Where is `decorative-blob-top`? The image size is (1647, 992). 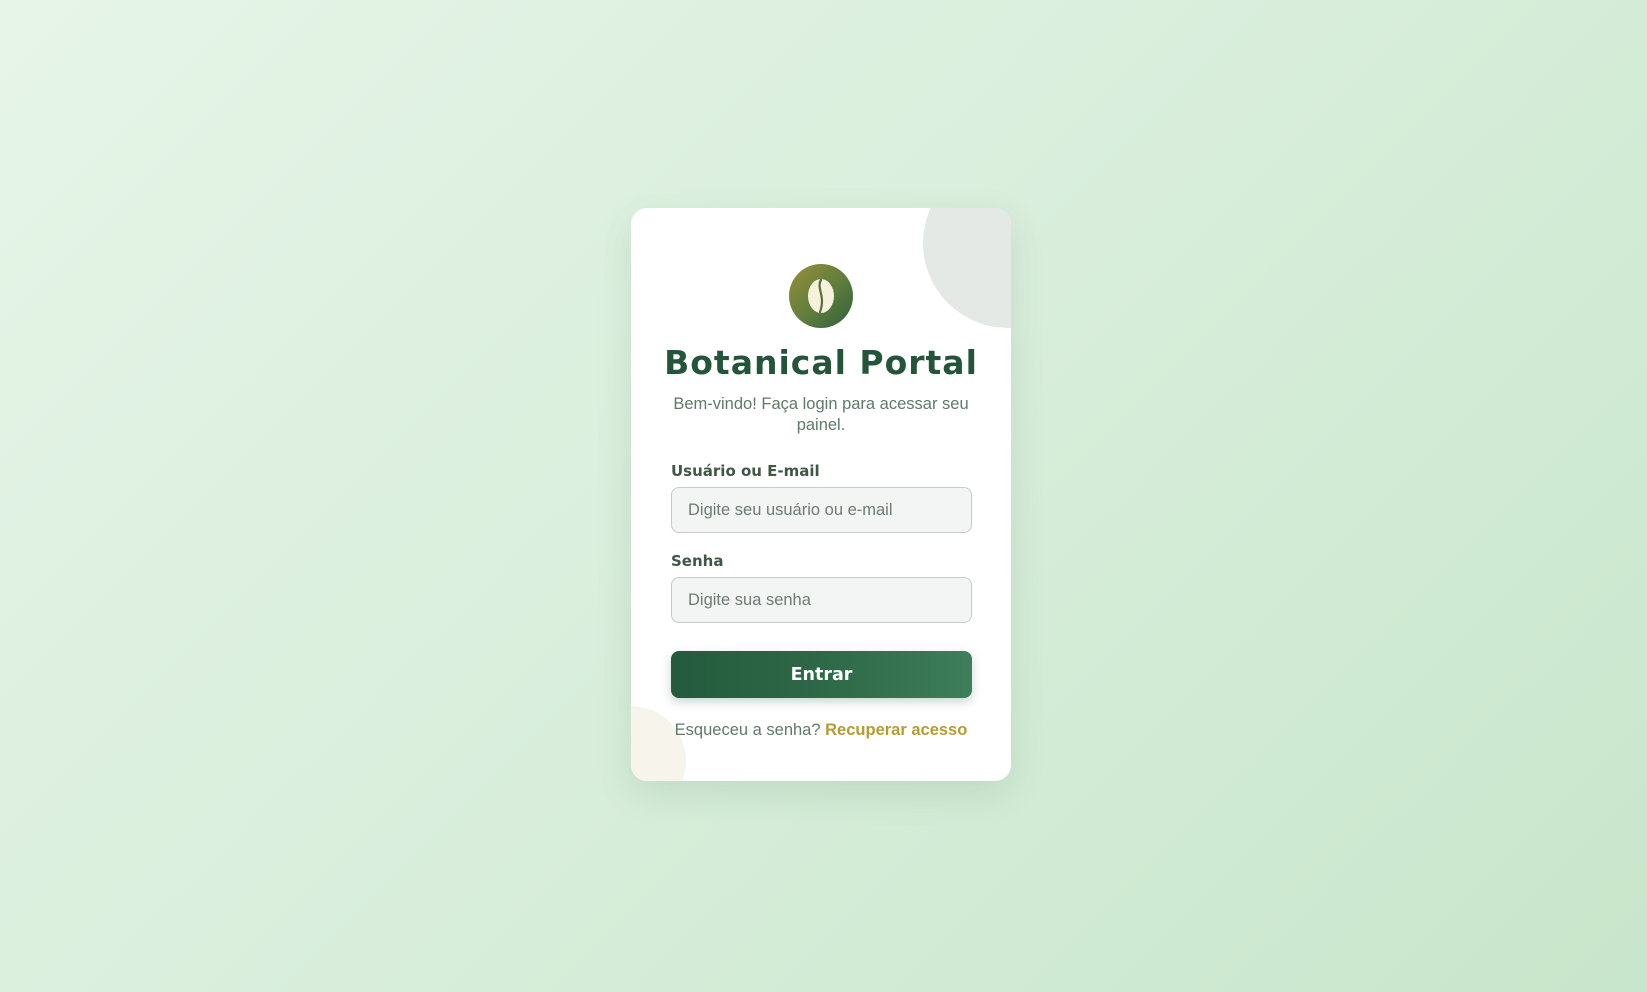
decorative-blob-top is located at coordinates (967, 268).